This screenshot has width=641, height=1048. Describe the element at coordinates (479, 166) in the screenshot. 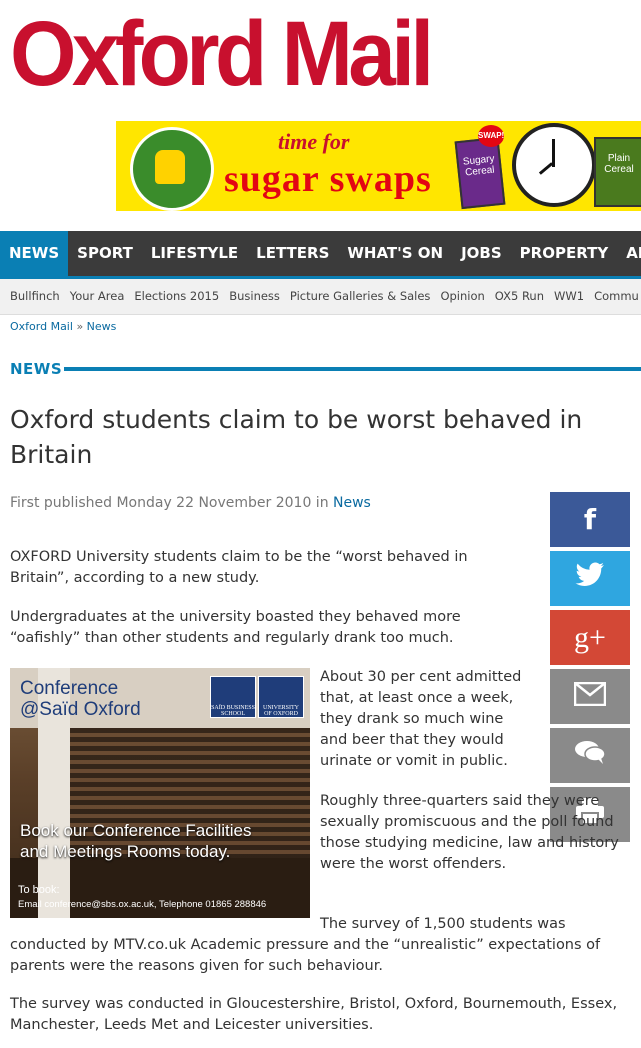

I see `sugary-cereal-label: Sugary Cereal` at that location.